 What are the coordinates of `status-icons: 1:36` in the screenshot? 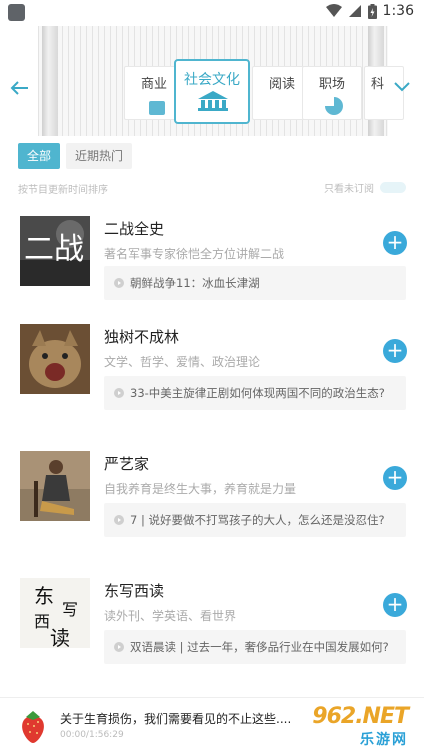 It's located at (369, 11).